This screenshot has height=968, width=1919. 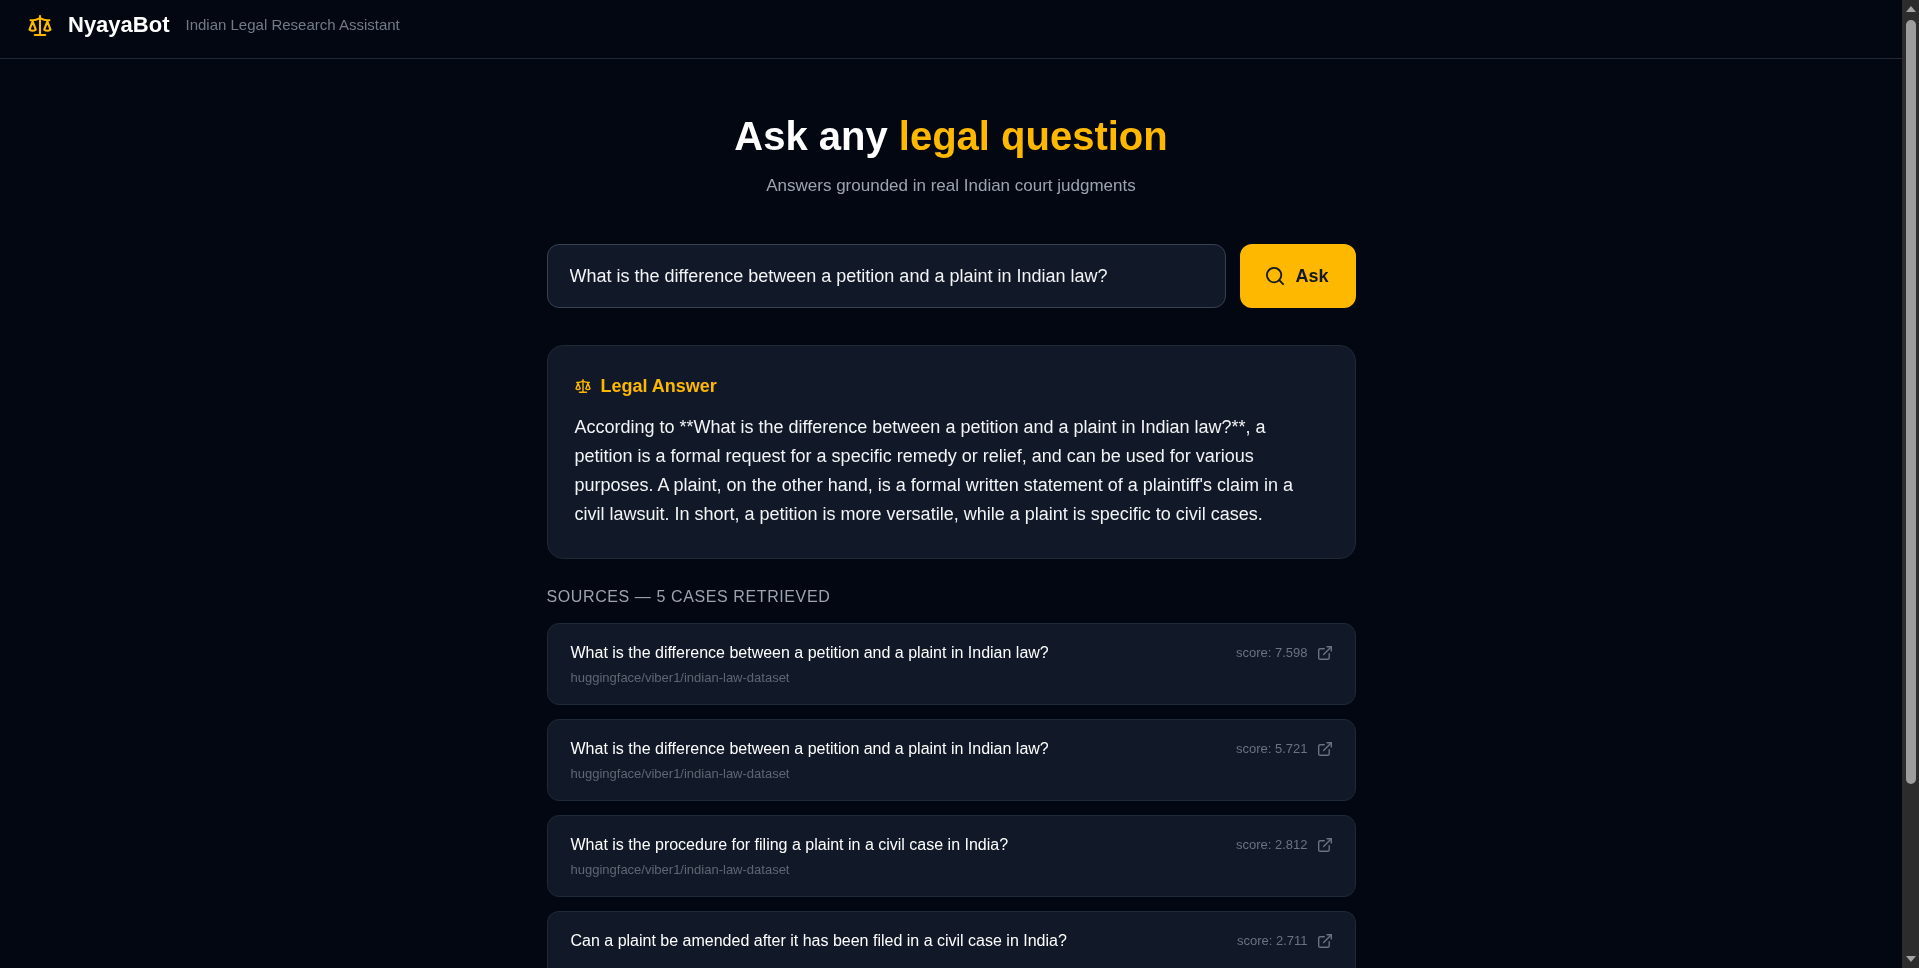 What do you see at coordinates (951, 136) in the screenshot?
I see `page-title: Ask any legal question` at bounding box center [951, 136].